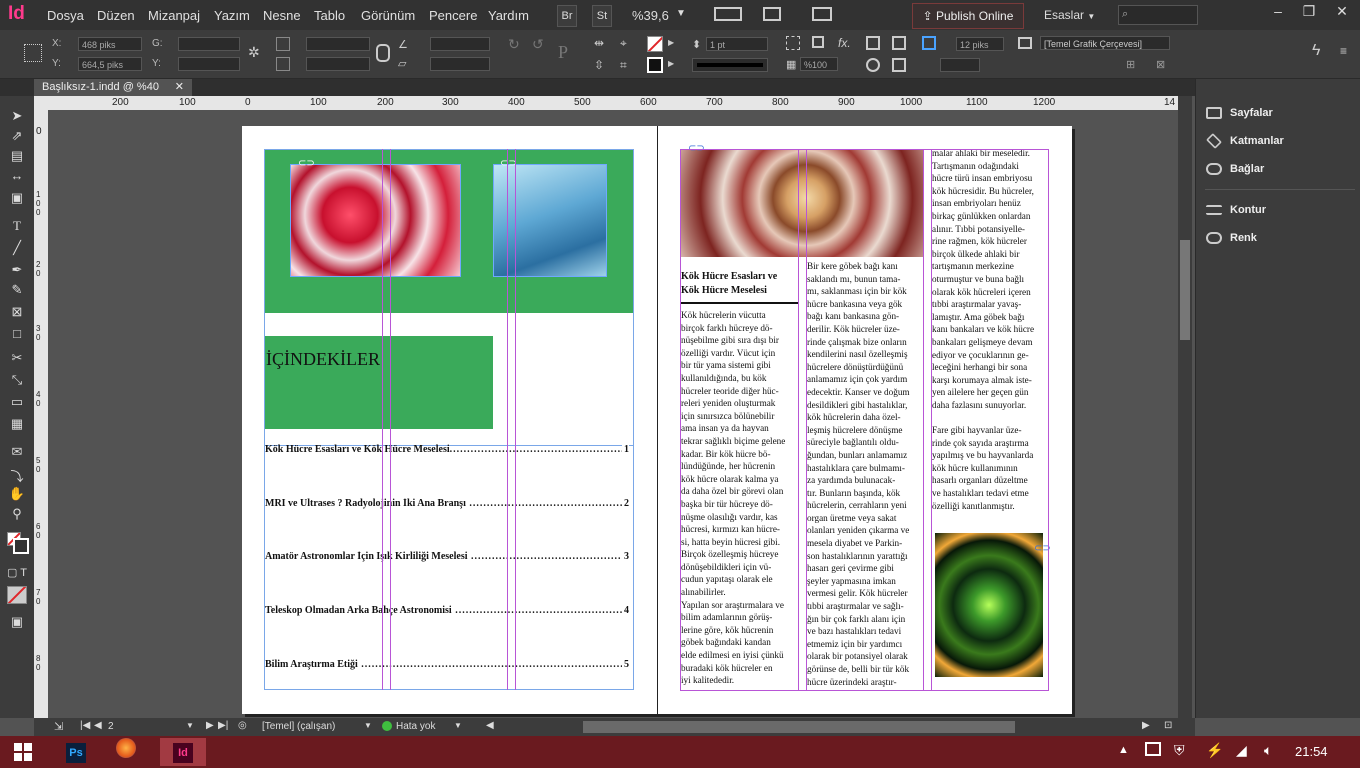 This screenshot has width=1360, height=768. I want to click on reference-point-icon, so click(33, 53).